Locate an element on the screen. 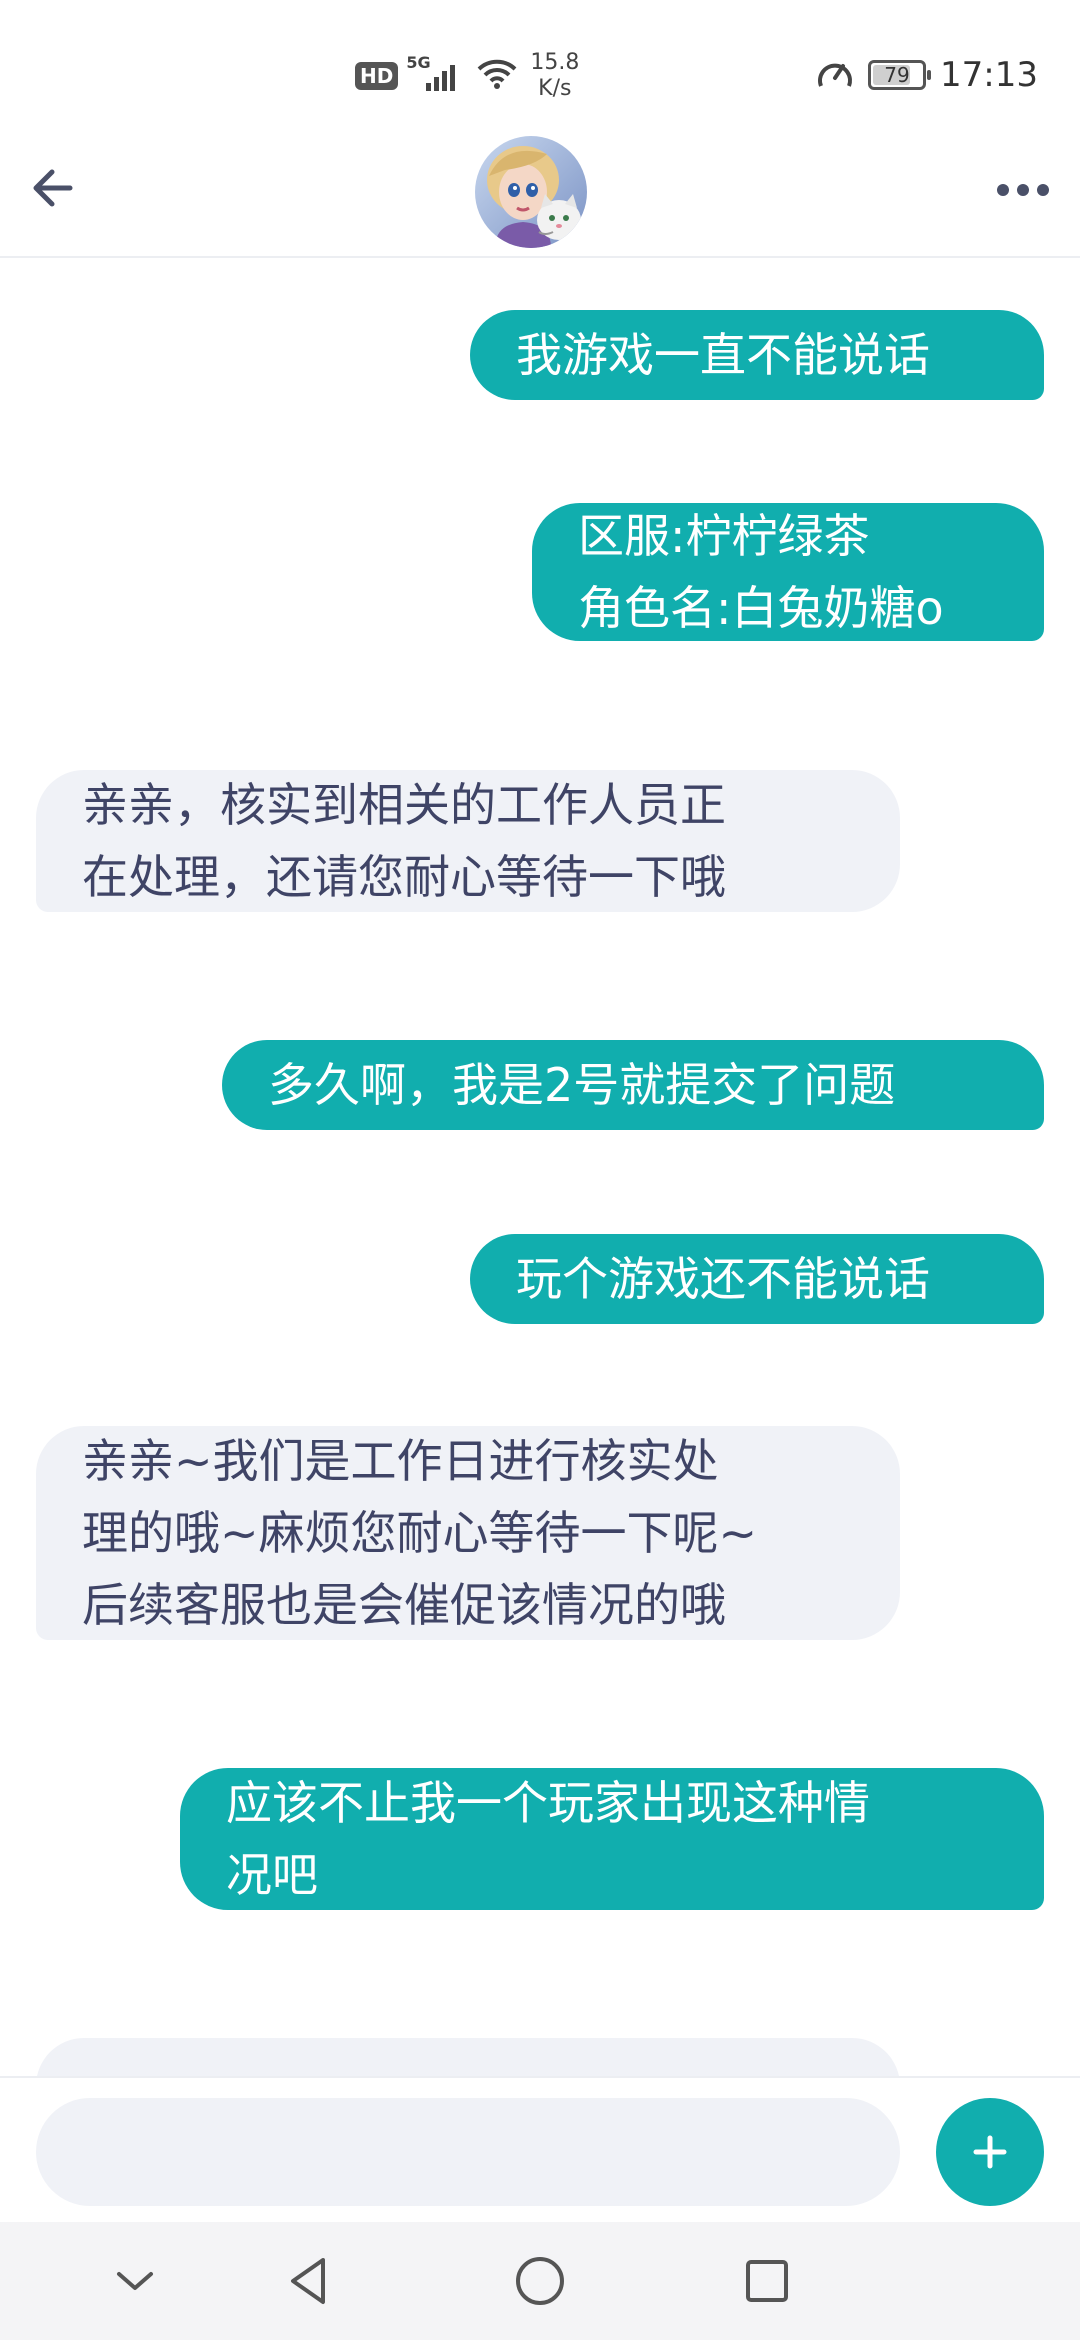 The width and height of the screenshot is (1080, 2340). message-text: 区服:柠柠绿茶 角色名:白兔奶糖o is located at coordinates (761, 572).